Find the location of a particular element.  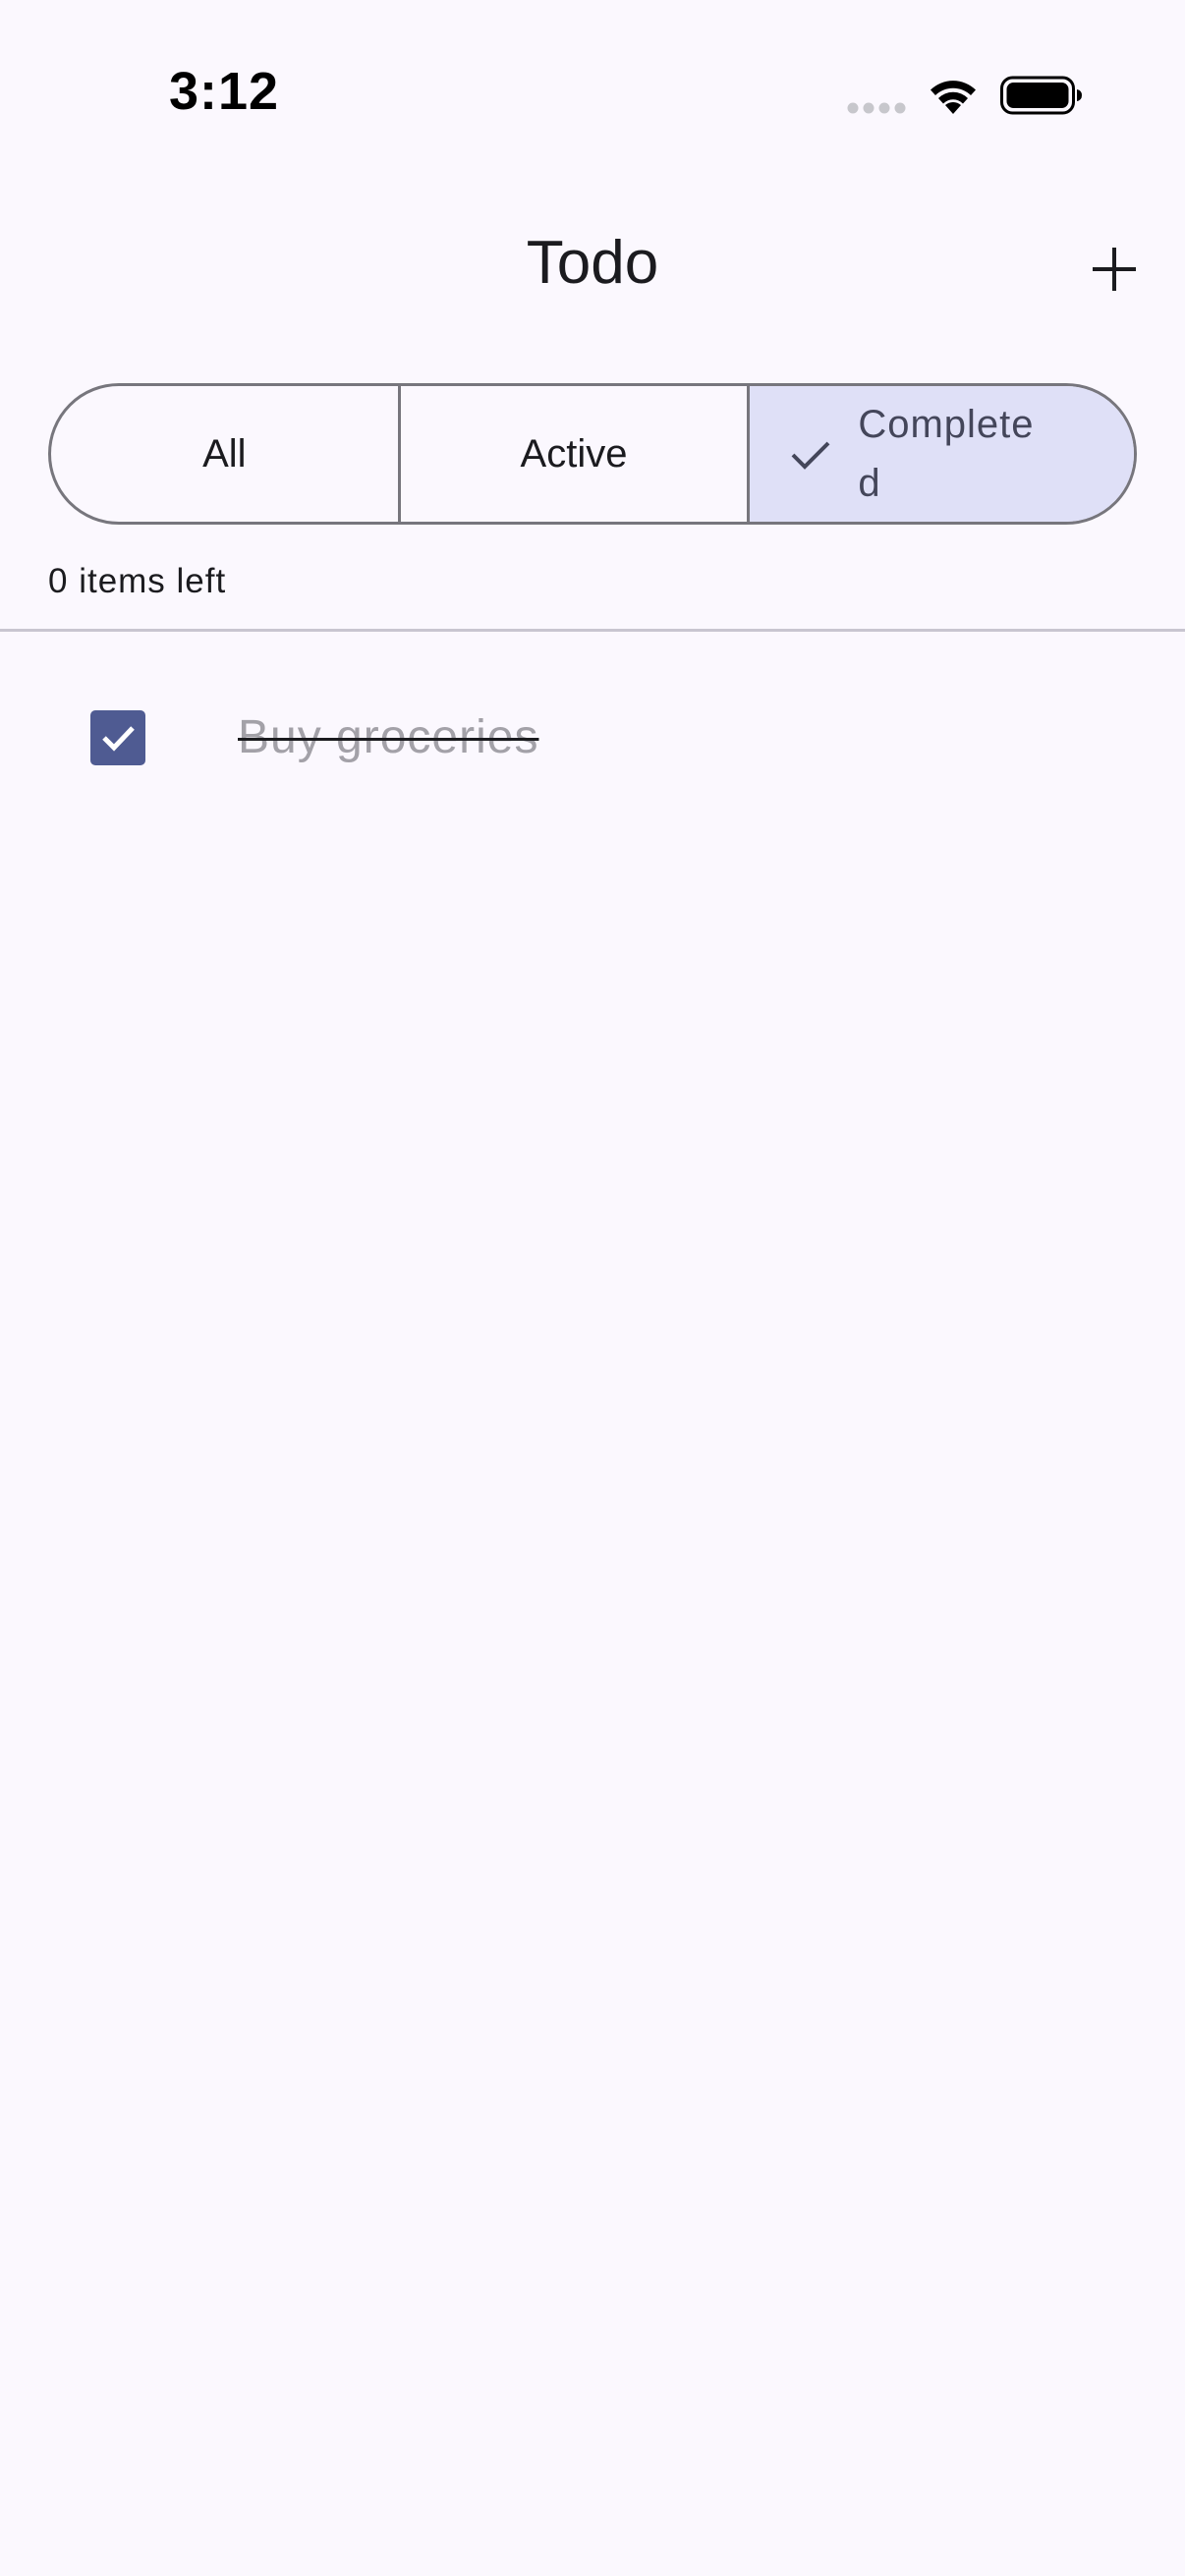

segment-all: All is located at coordinates (225, 454).